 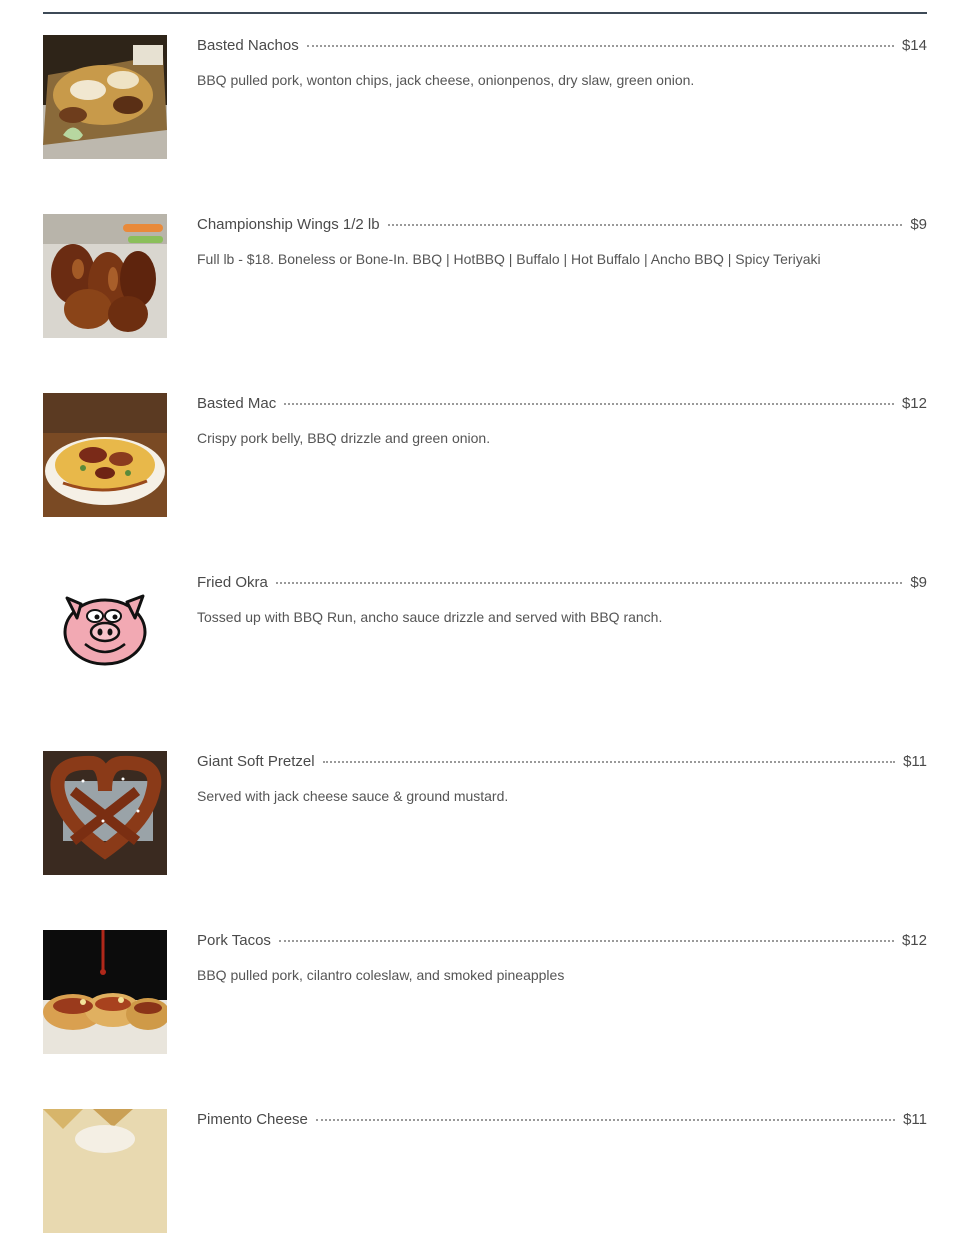 What do you see at coordinates (562, 48) in the screenshot?
I see `item-title-row: Basted Nachos $14` at bounding box center [562, 48].